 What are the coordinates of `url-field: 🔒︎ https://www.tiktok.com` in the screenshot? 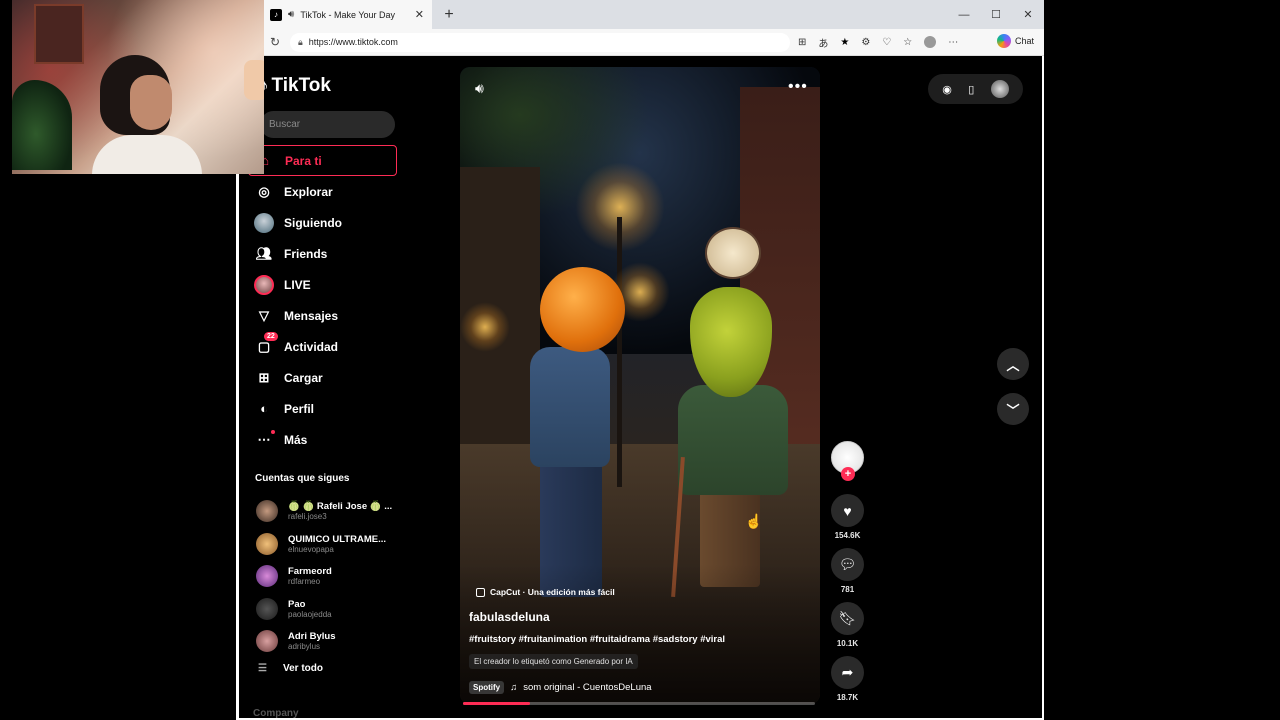 It's located at (540, 42).